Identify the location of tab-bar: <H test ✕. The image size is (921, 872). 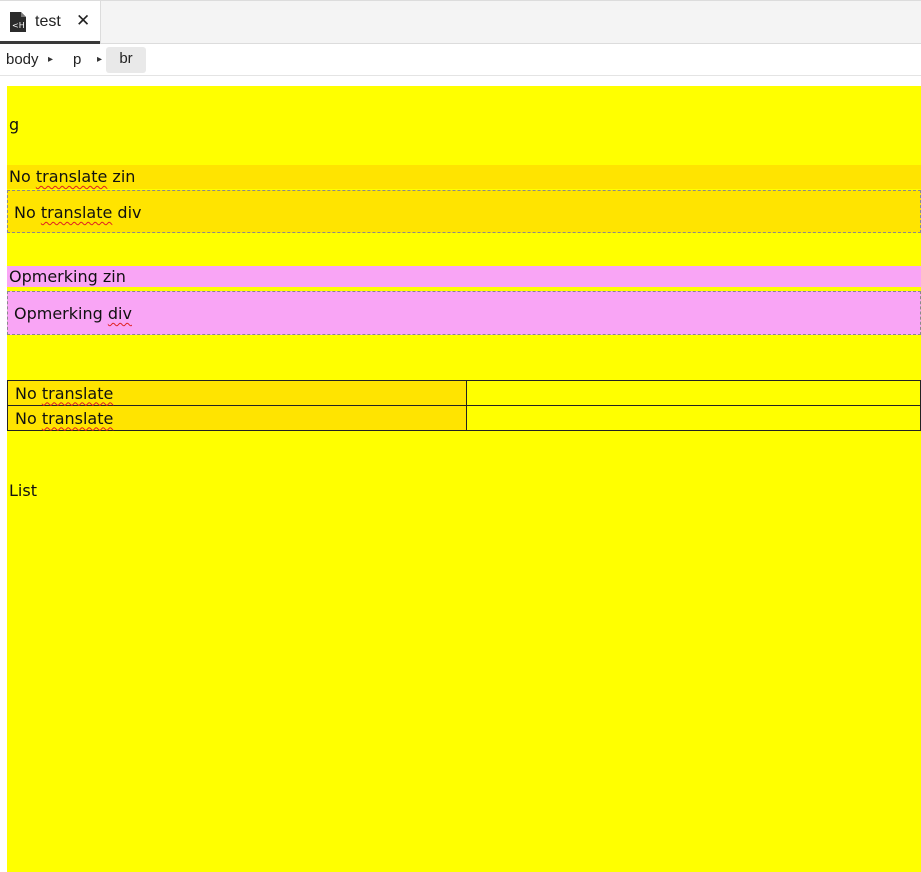
(460, 22).